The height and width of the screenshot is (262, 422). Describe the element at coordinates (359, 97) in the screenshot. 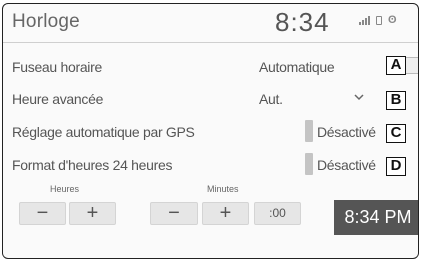

I see `chevron-down-icon` at that location.